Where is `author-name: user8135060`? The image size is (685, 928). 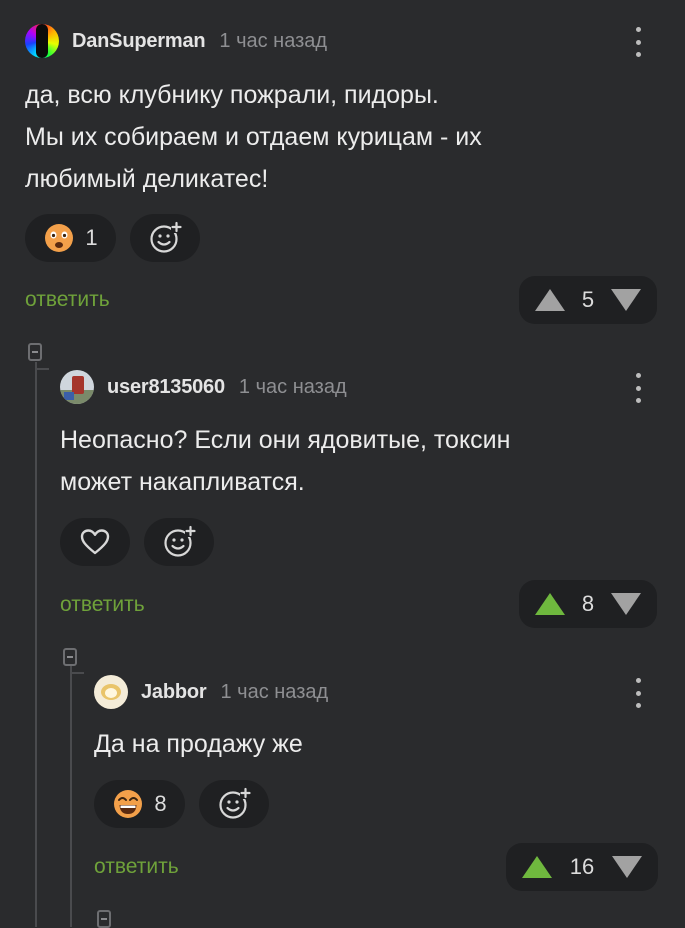 author-name: user8135060 is located at coordinates (166, 387).